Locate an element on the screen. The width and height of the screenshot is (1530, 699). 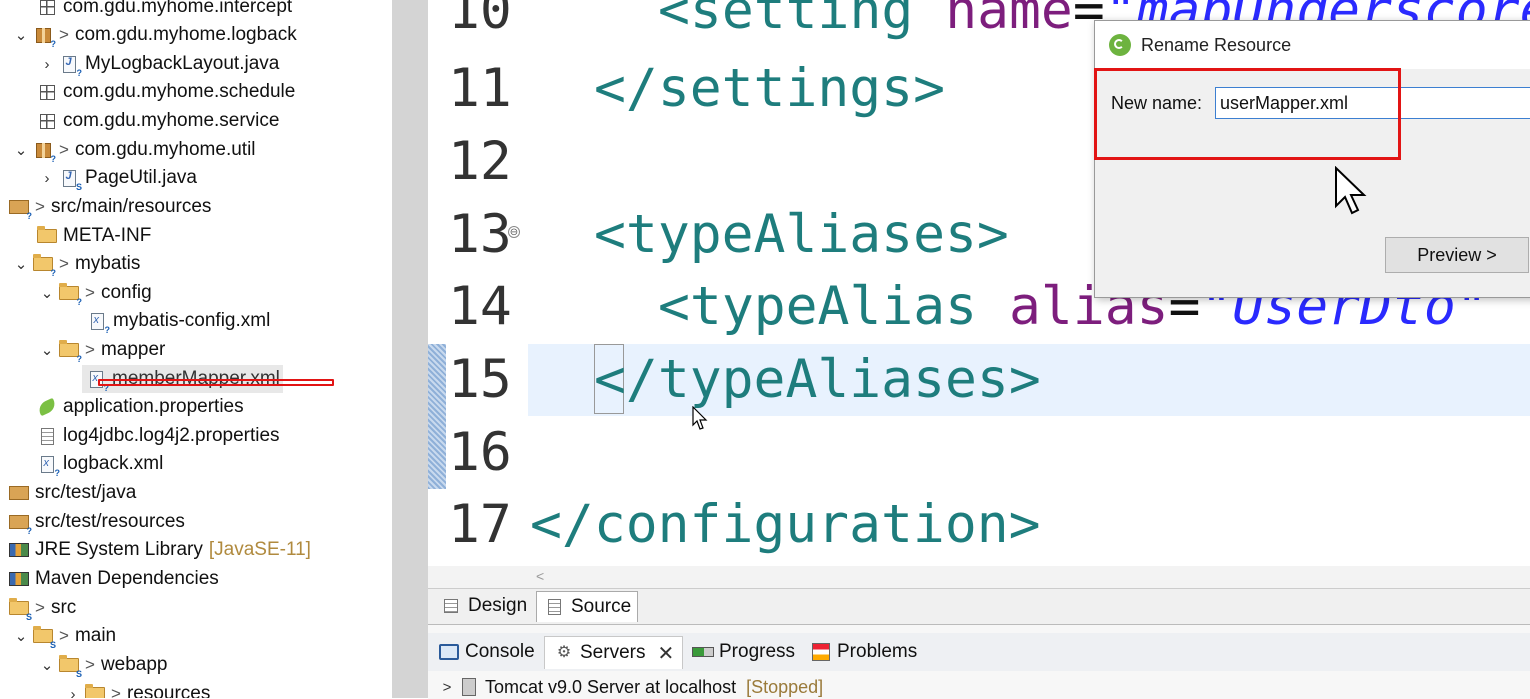
tree-item-java-file: ›S PageUtil.java is located at coordinates (116, 178).